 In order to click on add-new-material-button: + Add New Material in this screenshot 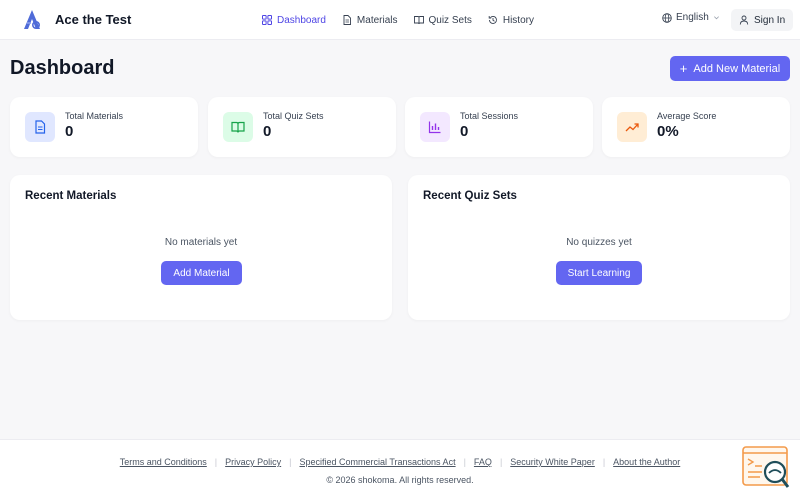, I will do `click(730, 68)`.